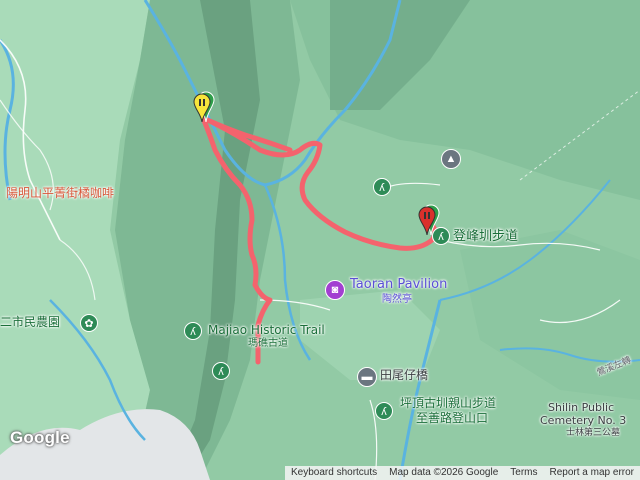 The height and width of the screenshot is (480, 640). What do you see at coordinates (581, 407) in the screenshot?
I see `label-cemetery-en-1: Shilin Public` at bounding box center [581, 407].